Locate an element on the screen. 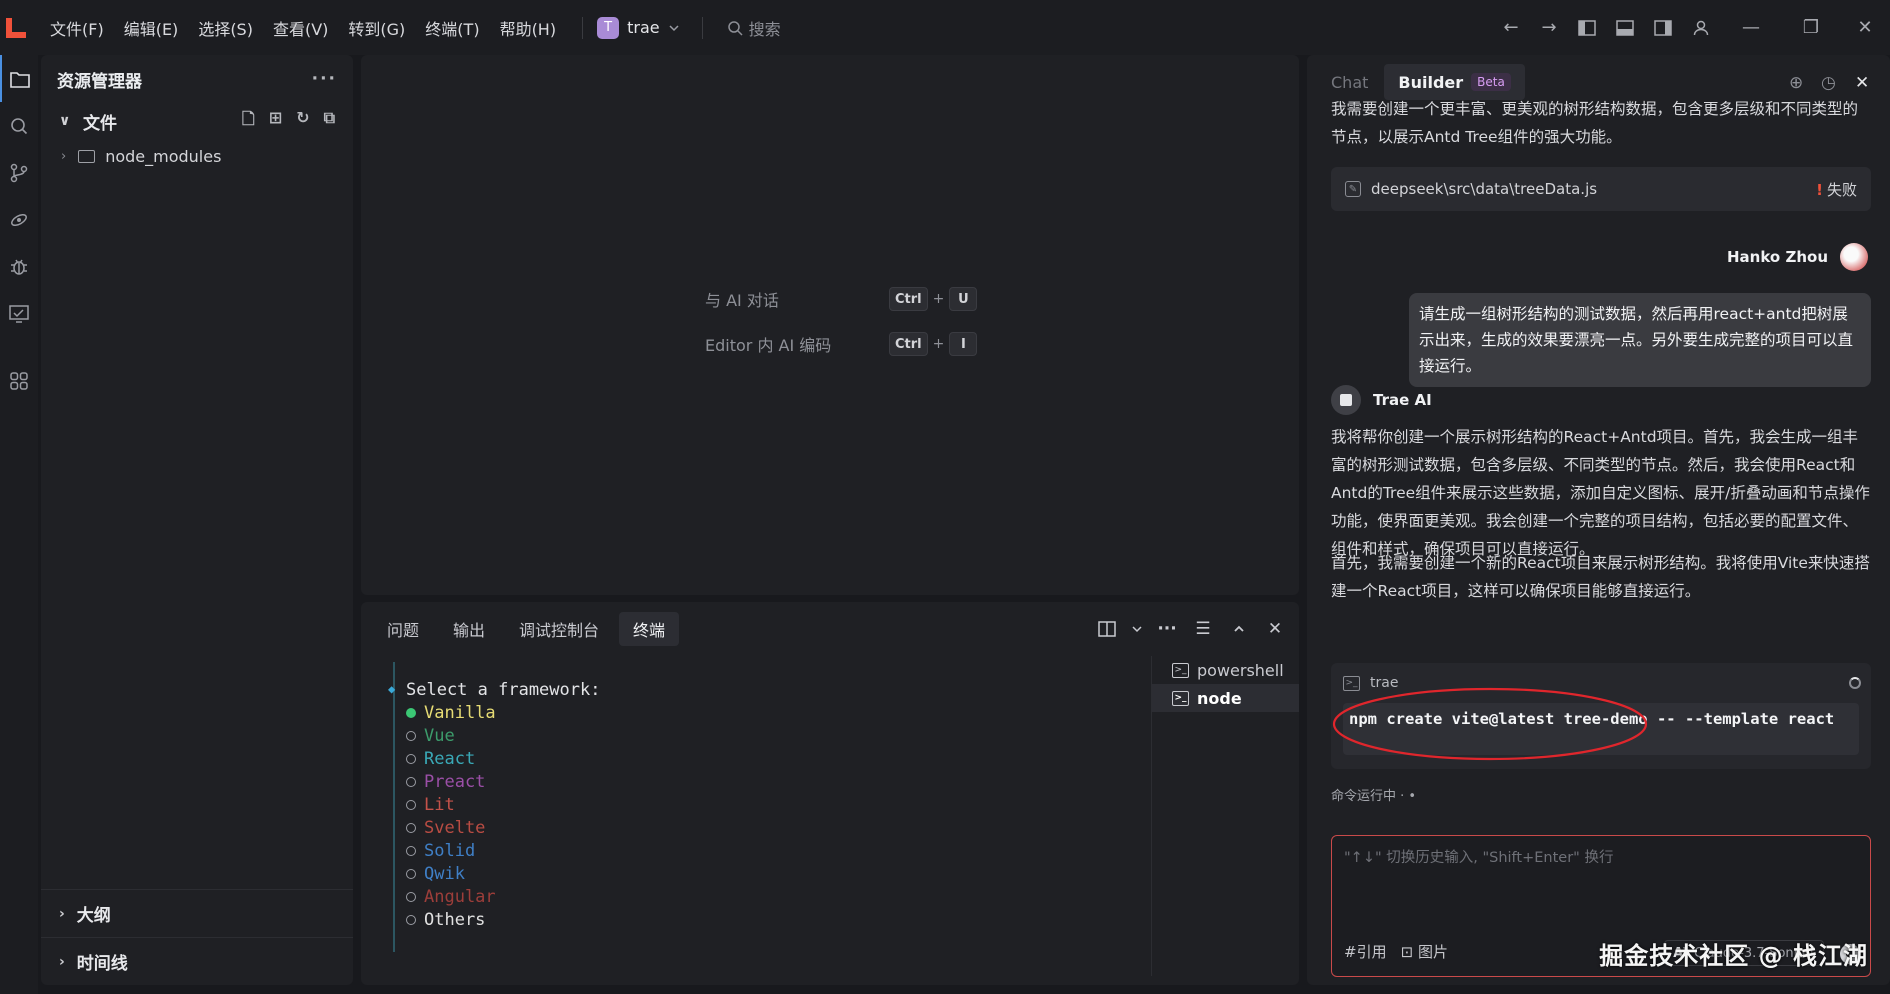  framework-option: Vanilla is located at coordinates (451, 712).